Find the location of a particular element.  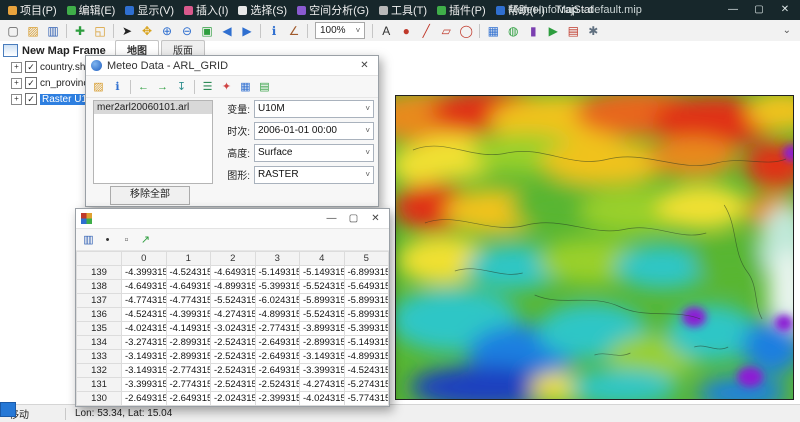

expand-icon: + is located at coordinates (16, 99).